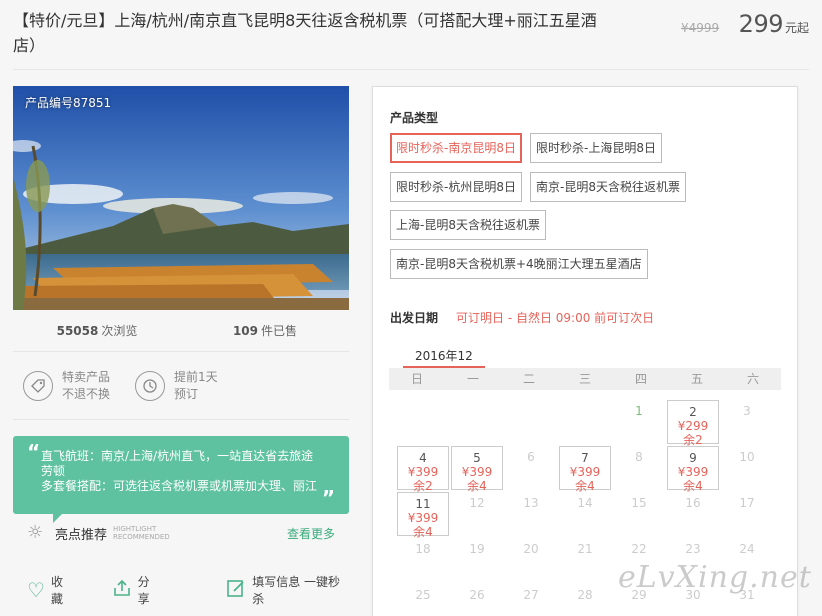 The height and width of the screenshot is (616, 822). What do you see at coordinates (639, 457) in the screenshot?
I see `calendar-day: 8` at bounding box center [639, 457].